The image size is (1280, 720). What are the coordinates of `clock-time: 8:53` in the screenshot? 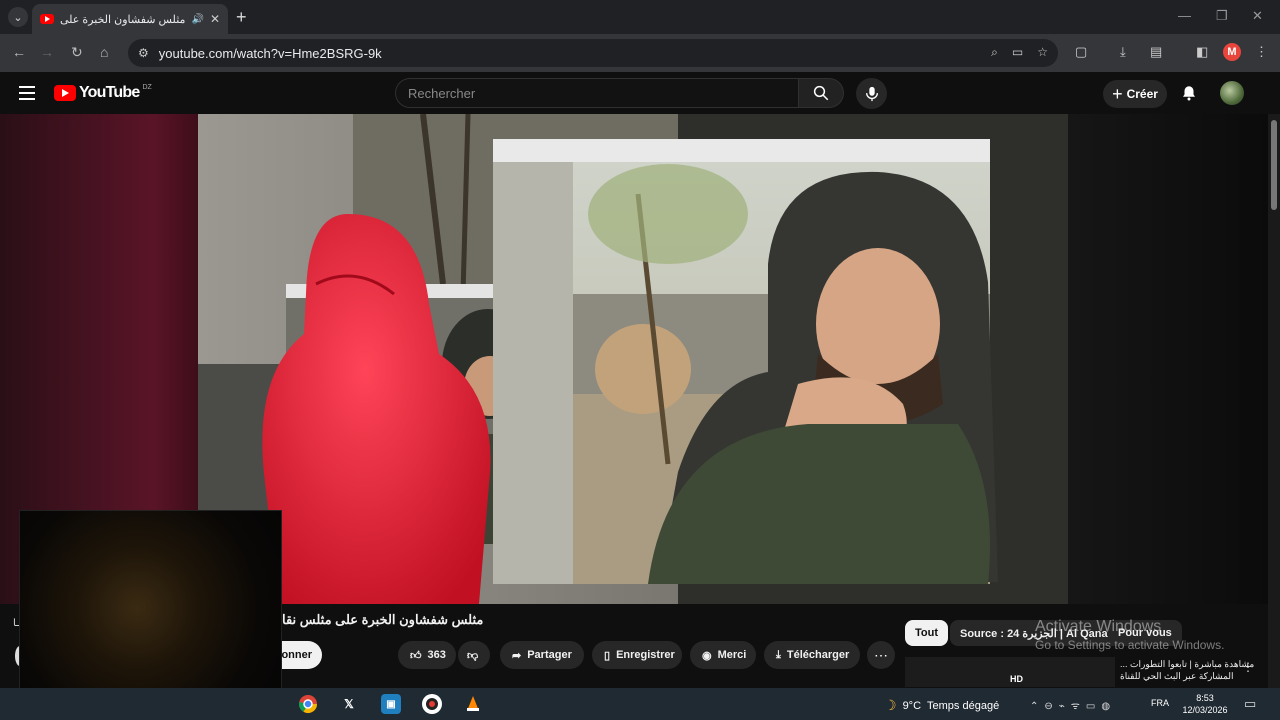 It's located at (1205, 698).